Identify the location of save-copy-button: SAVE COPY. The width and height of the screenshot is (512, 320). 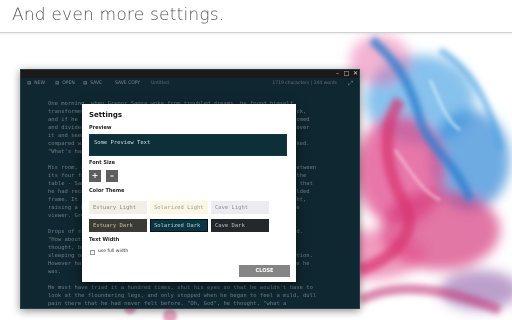
(127, 83).